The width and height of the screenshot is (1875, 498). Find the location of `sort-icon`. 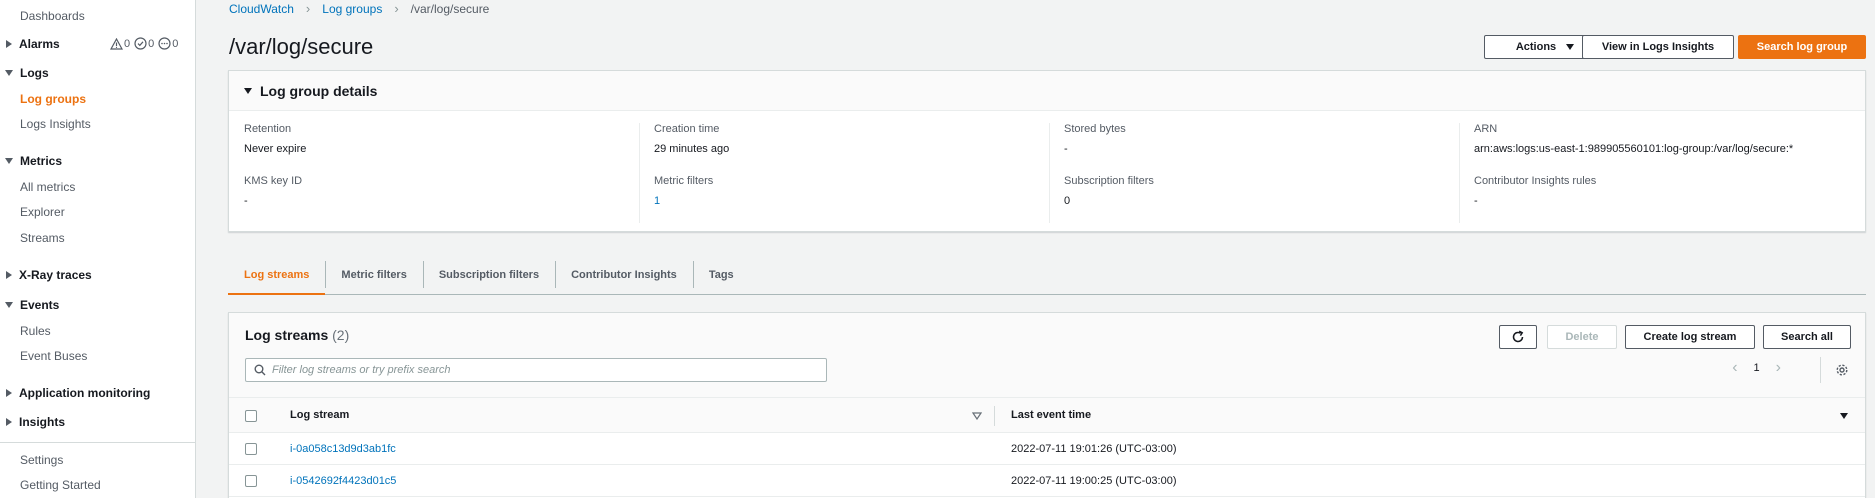

sort-icon is located at coordinates (977, 416).